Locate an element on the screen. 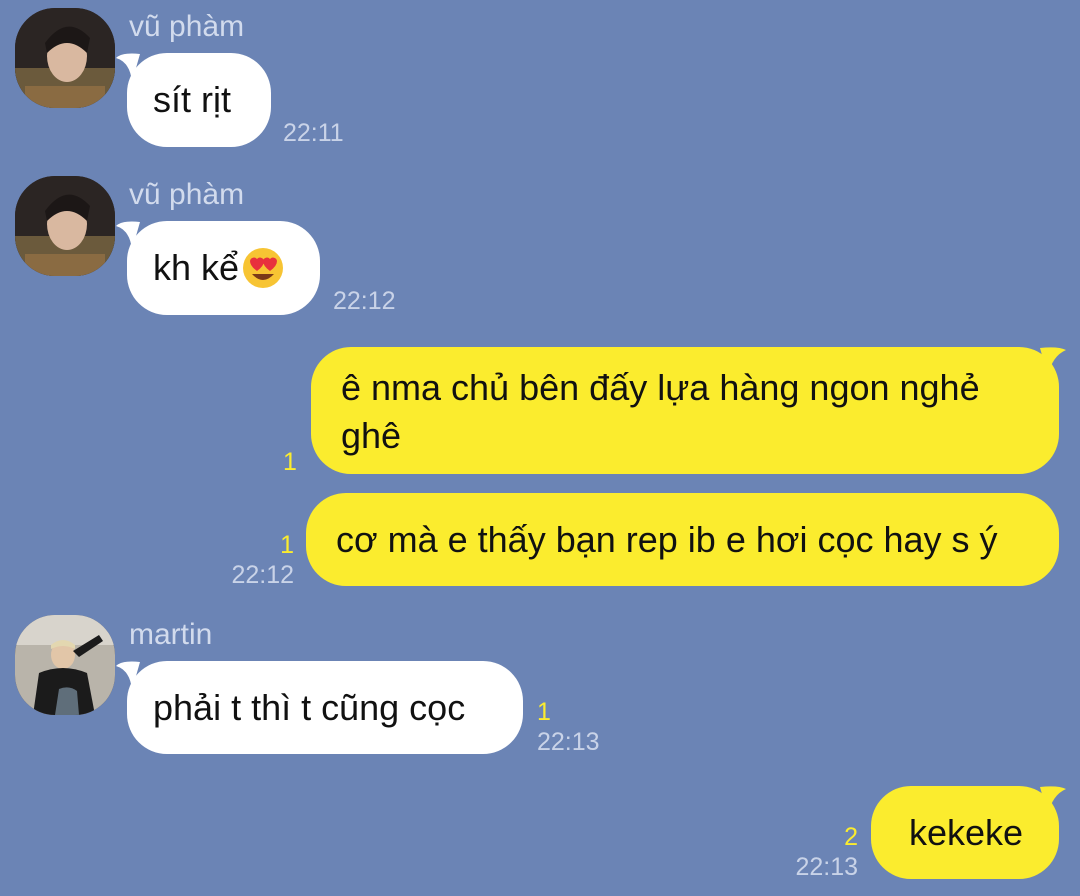 The width and height of the screenshot is (1080, 896). message-meta: 22:11 is located at coordinates (313, 133).